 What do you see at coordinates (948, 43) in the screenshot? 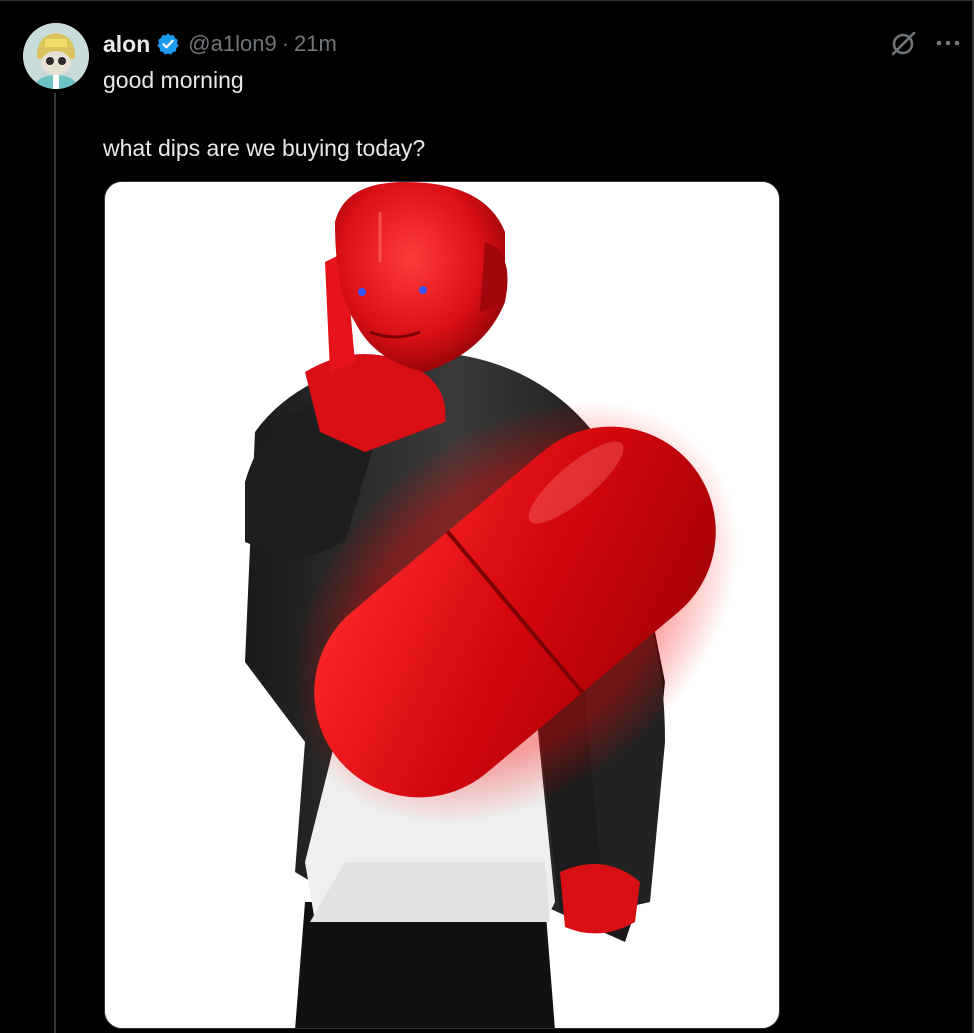
I see `more-options-icon` at bounding box center [948, 43].